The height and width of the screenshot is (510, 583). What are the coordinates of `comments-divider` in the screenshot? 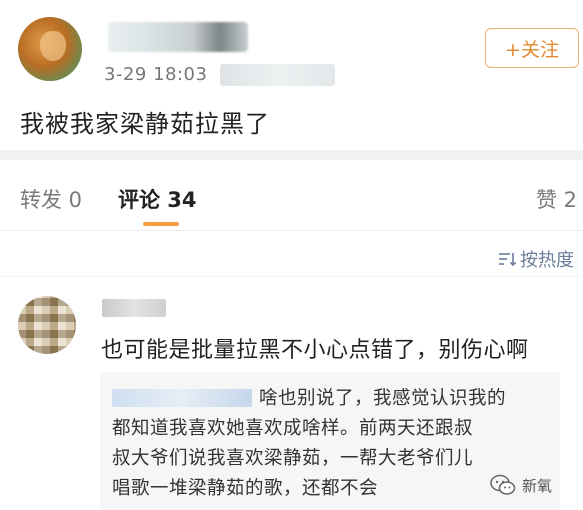 It's located at (291, 276).